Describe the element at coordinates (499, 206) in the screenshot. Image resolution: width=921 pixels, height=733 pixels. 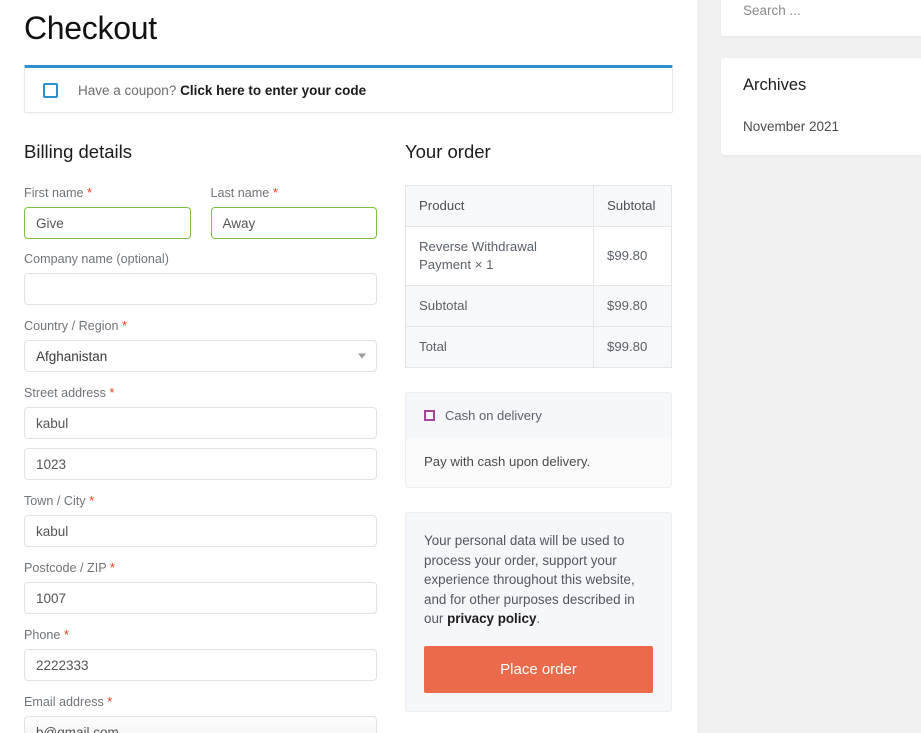
I see `order-header-product: Product` at that location.